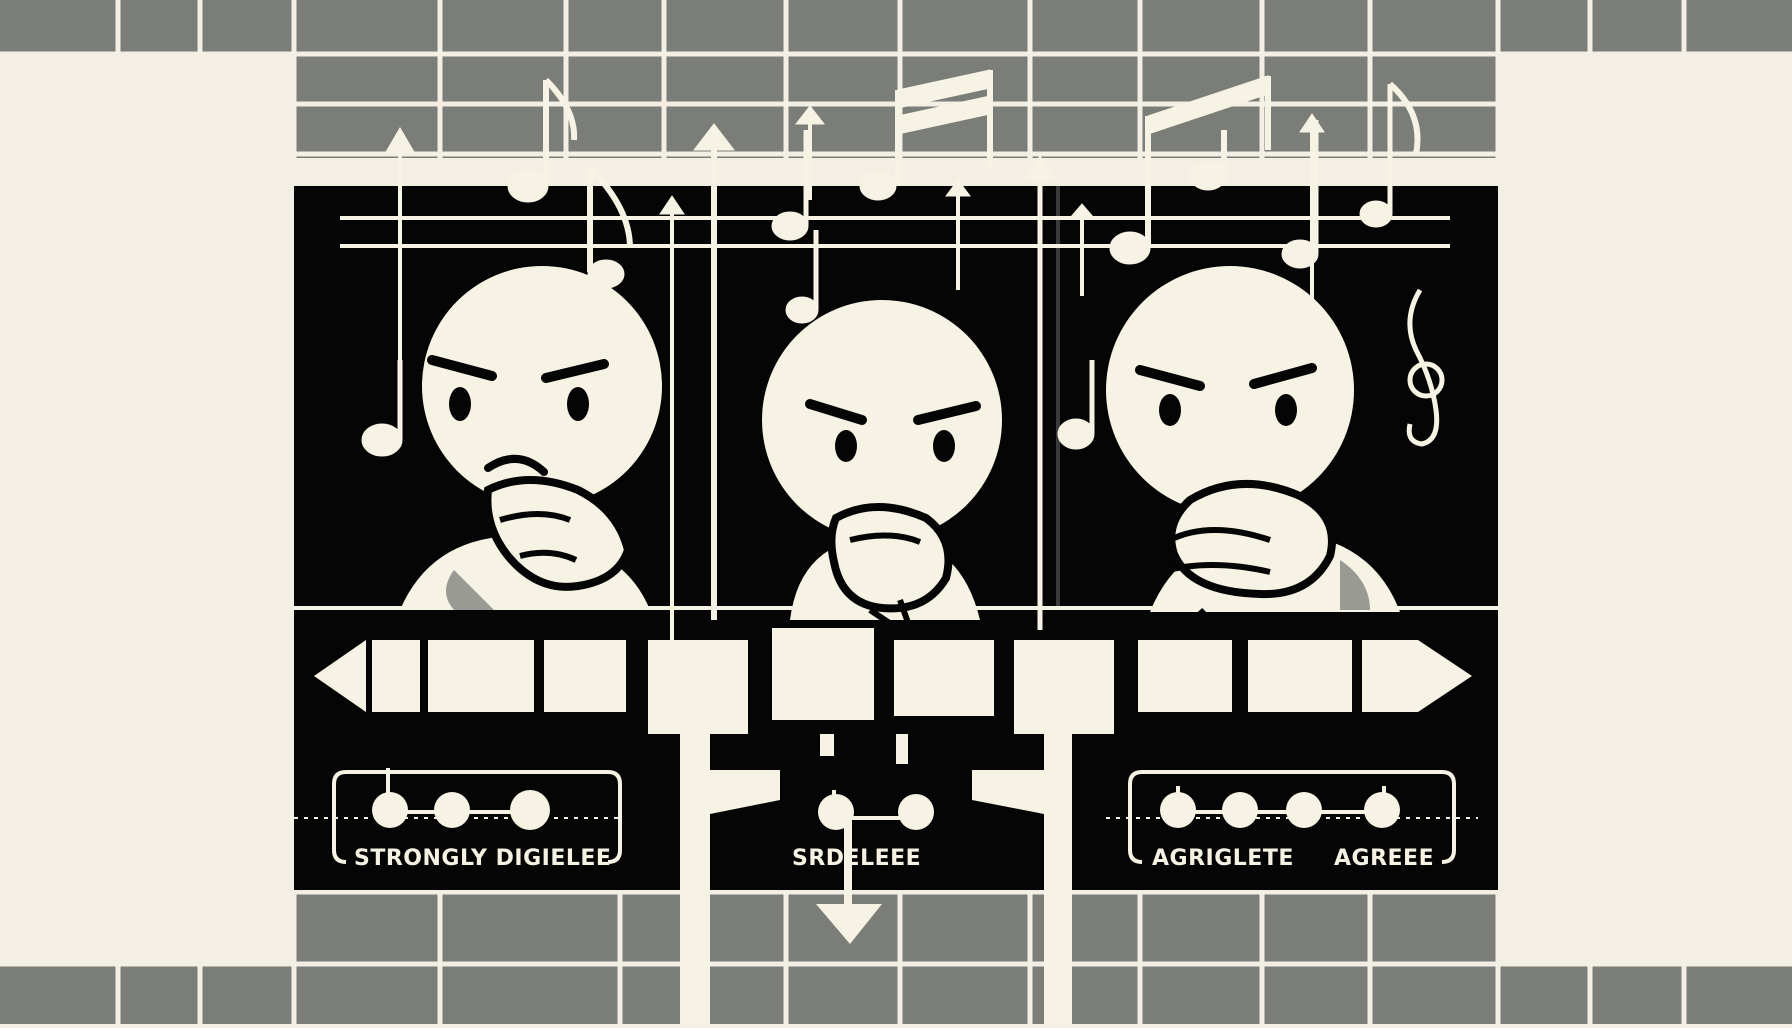 This screenshot has height=1028, width=1792. I want to click on label-neutral: SRDELEEE, so click(857, 858).